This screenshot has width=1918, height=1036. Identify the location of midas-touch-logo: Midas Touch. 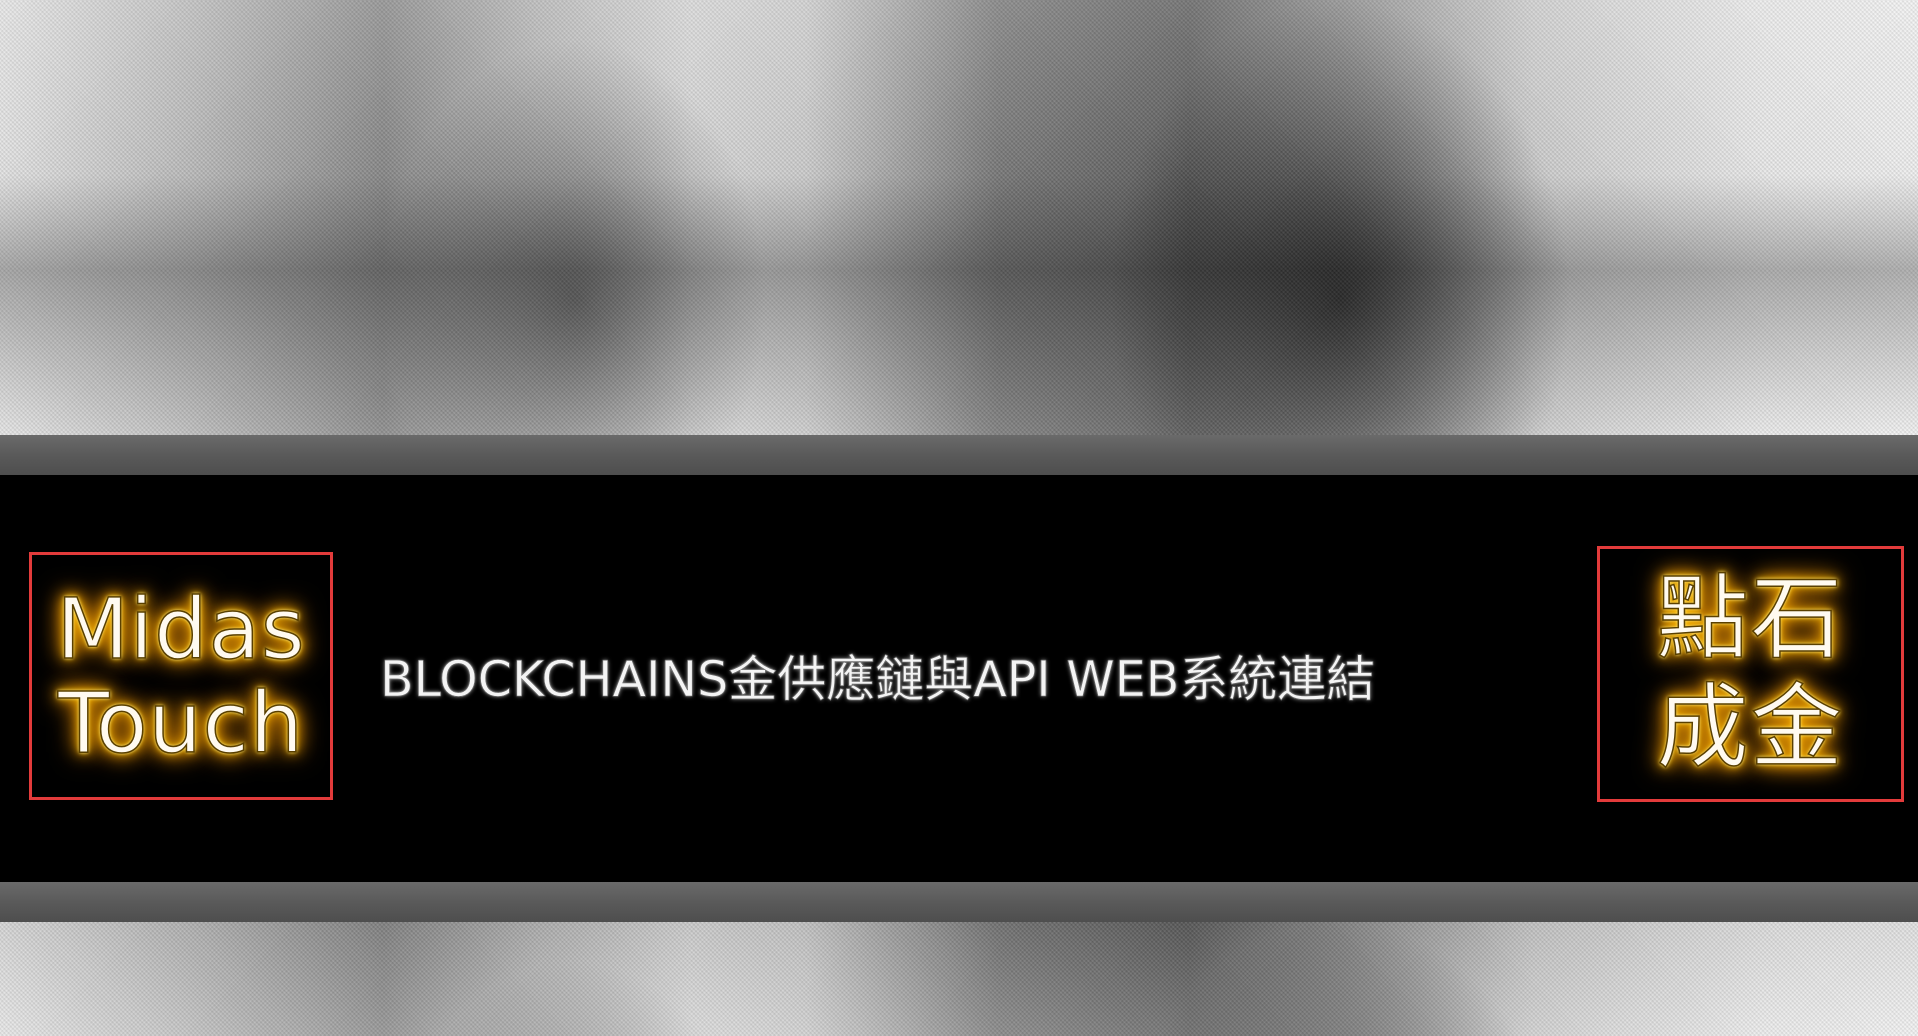
(181, 676).